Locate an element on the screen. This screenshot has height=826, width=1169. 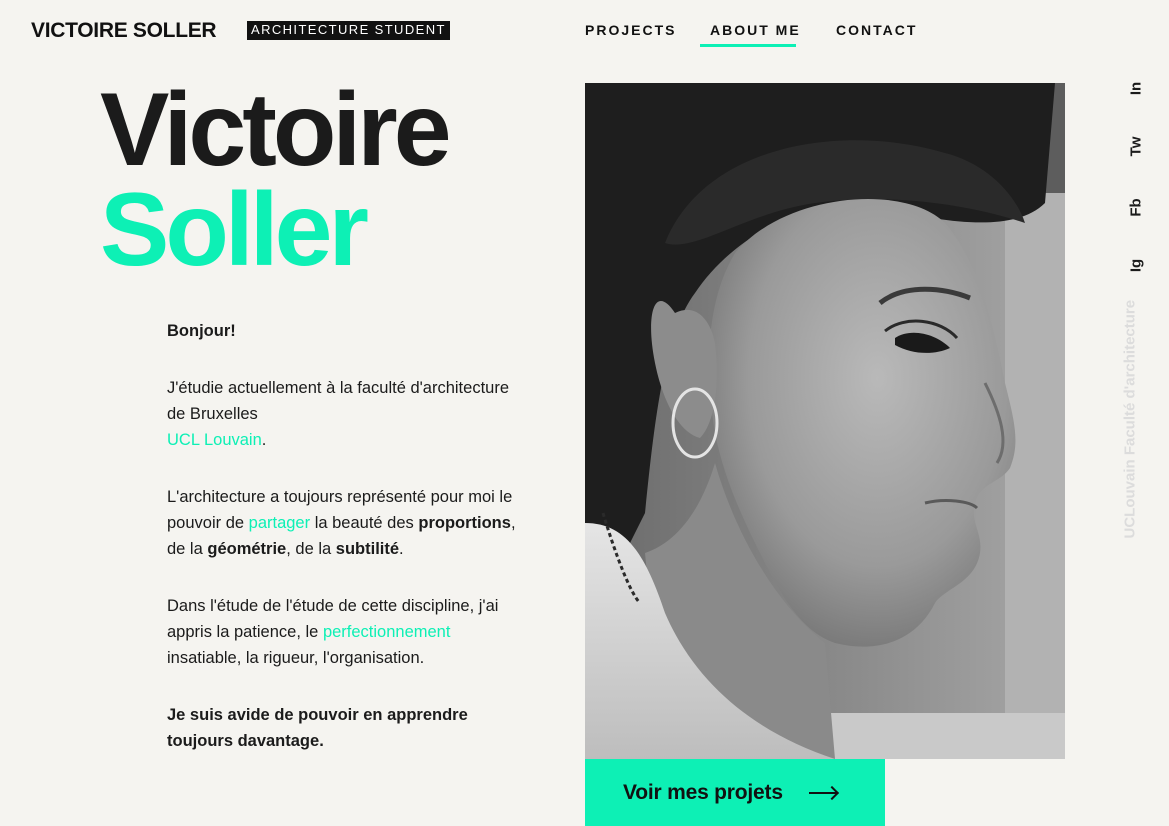
social-link-twitter: Tw is located at coordinates (1136, 147).